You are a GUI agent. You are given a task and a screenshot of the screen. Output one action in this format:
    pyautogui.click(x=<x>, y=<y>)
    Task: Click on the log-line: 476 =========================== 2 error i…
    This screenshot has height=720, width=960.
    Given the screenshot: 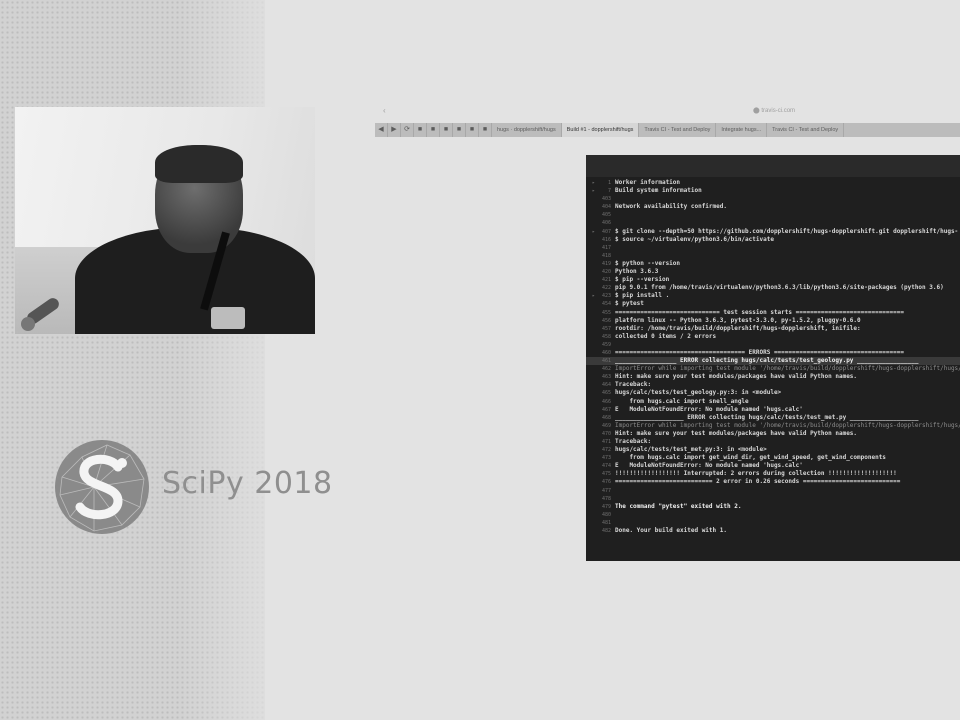 What is the action you would take?
    pyautogui.click(x=773, y=482)
    